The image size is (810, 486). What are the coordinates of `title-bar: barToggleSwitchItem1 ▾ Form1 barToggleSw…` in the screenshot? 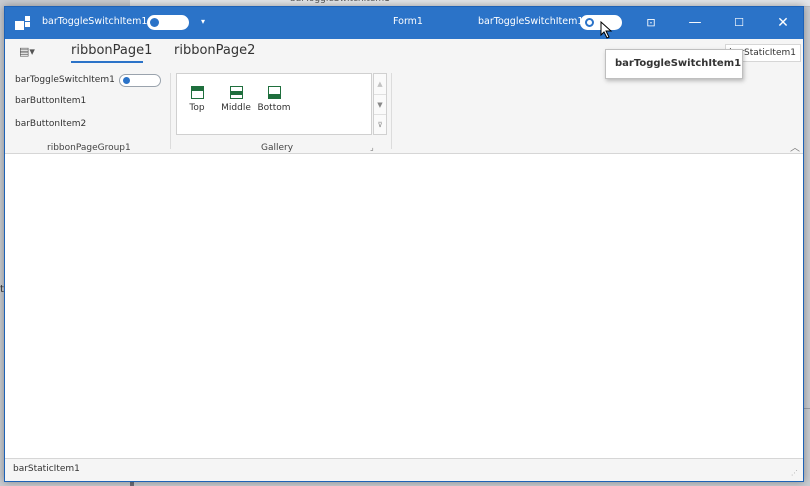 It's located at (404, 23).